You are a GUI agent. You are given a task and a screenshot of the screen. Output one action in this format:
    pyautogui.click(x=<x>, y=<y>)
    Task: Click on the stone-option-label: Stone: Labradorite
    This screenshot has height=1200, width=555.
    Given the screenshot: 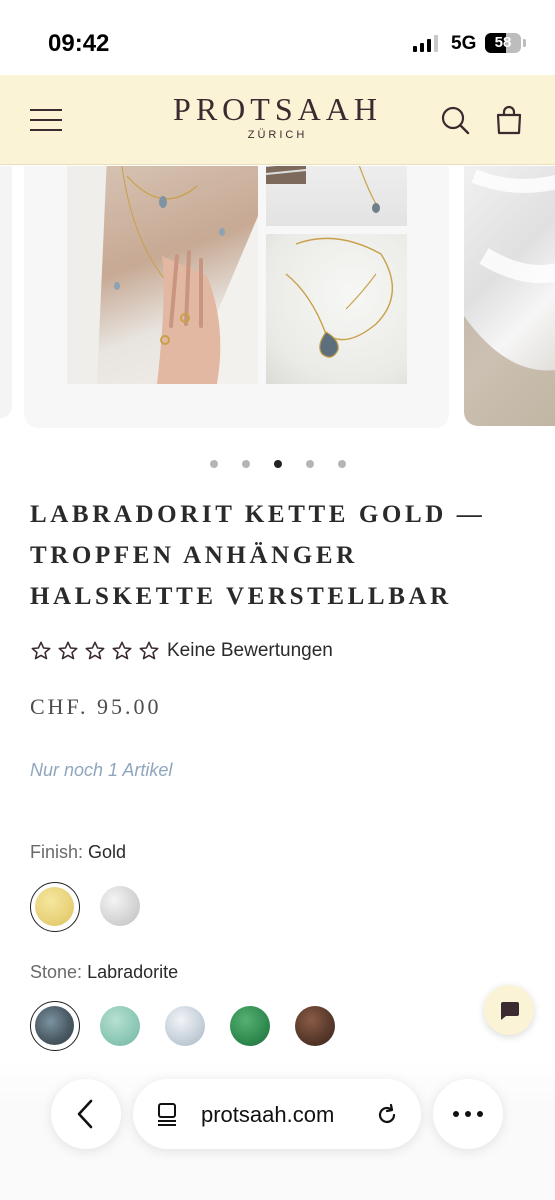 What is the action you would take?
    pyautogui.click(x=104, y=972)
    